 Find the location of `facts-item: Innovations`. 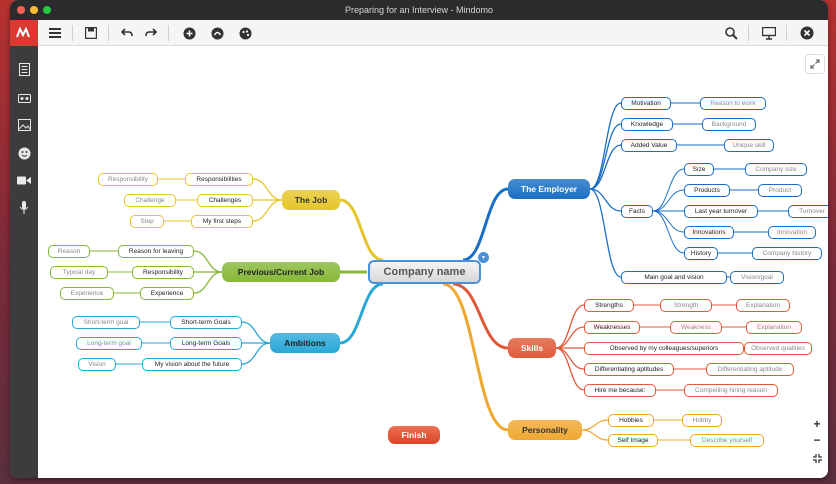

facts-item: Innovations is located at coordinates (709, 232).